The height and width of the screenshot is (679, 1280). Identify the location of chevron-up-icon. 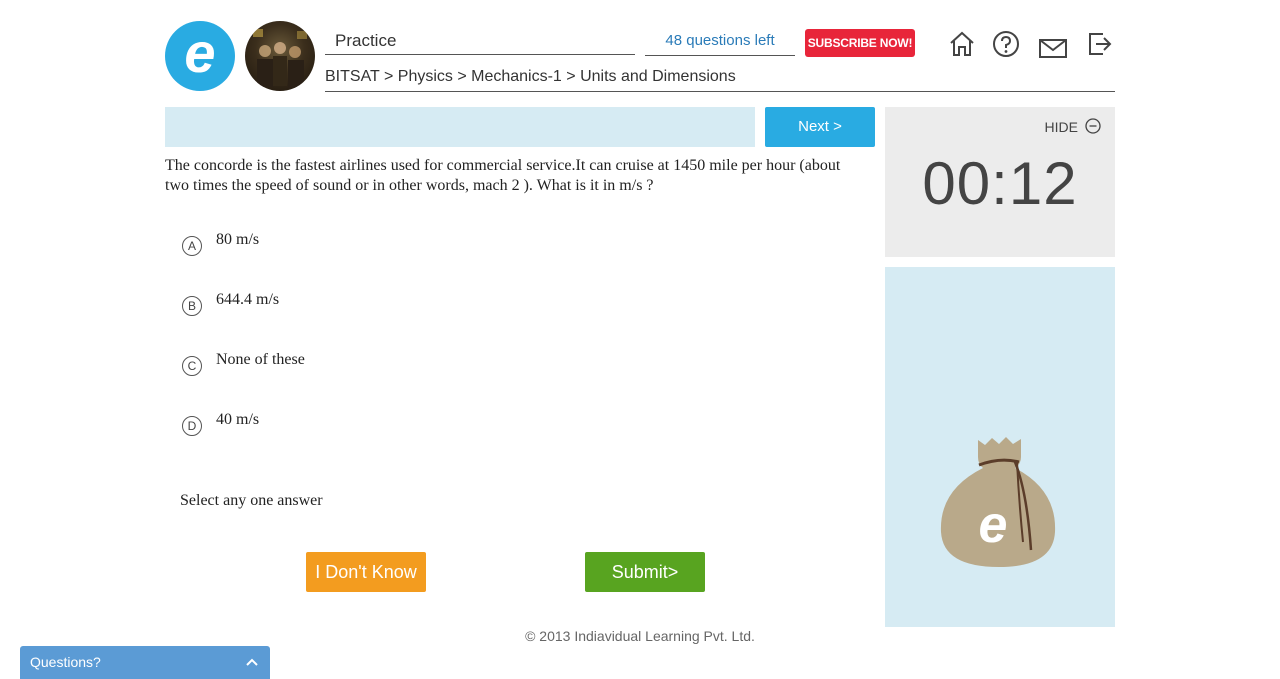
(252, 662).